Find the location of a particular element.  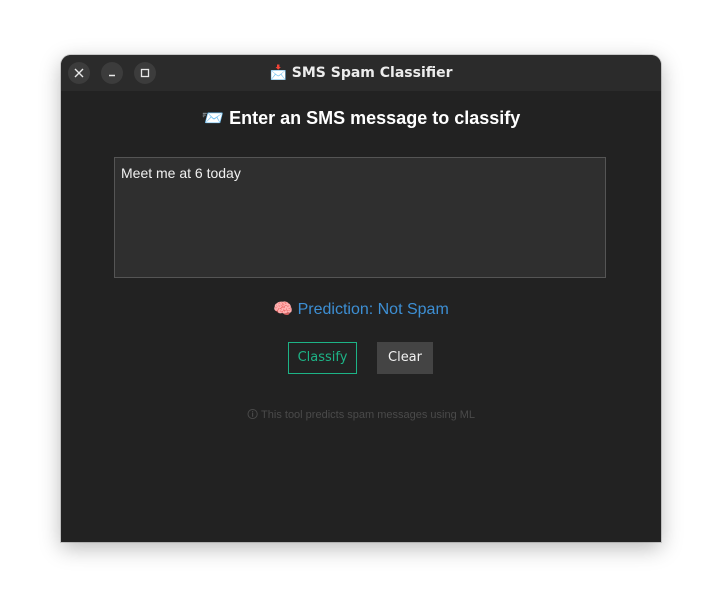

window-title: 📩 SMS Spam Classifier is located at coordinates (361, 73).